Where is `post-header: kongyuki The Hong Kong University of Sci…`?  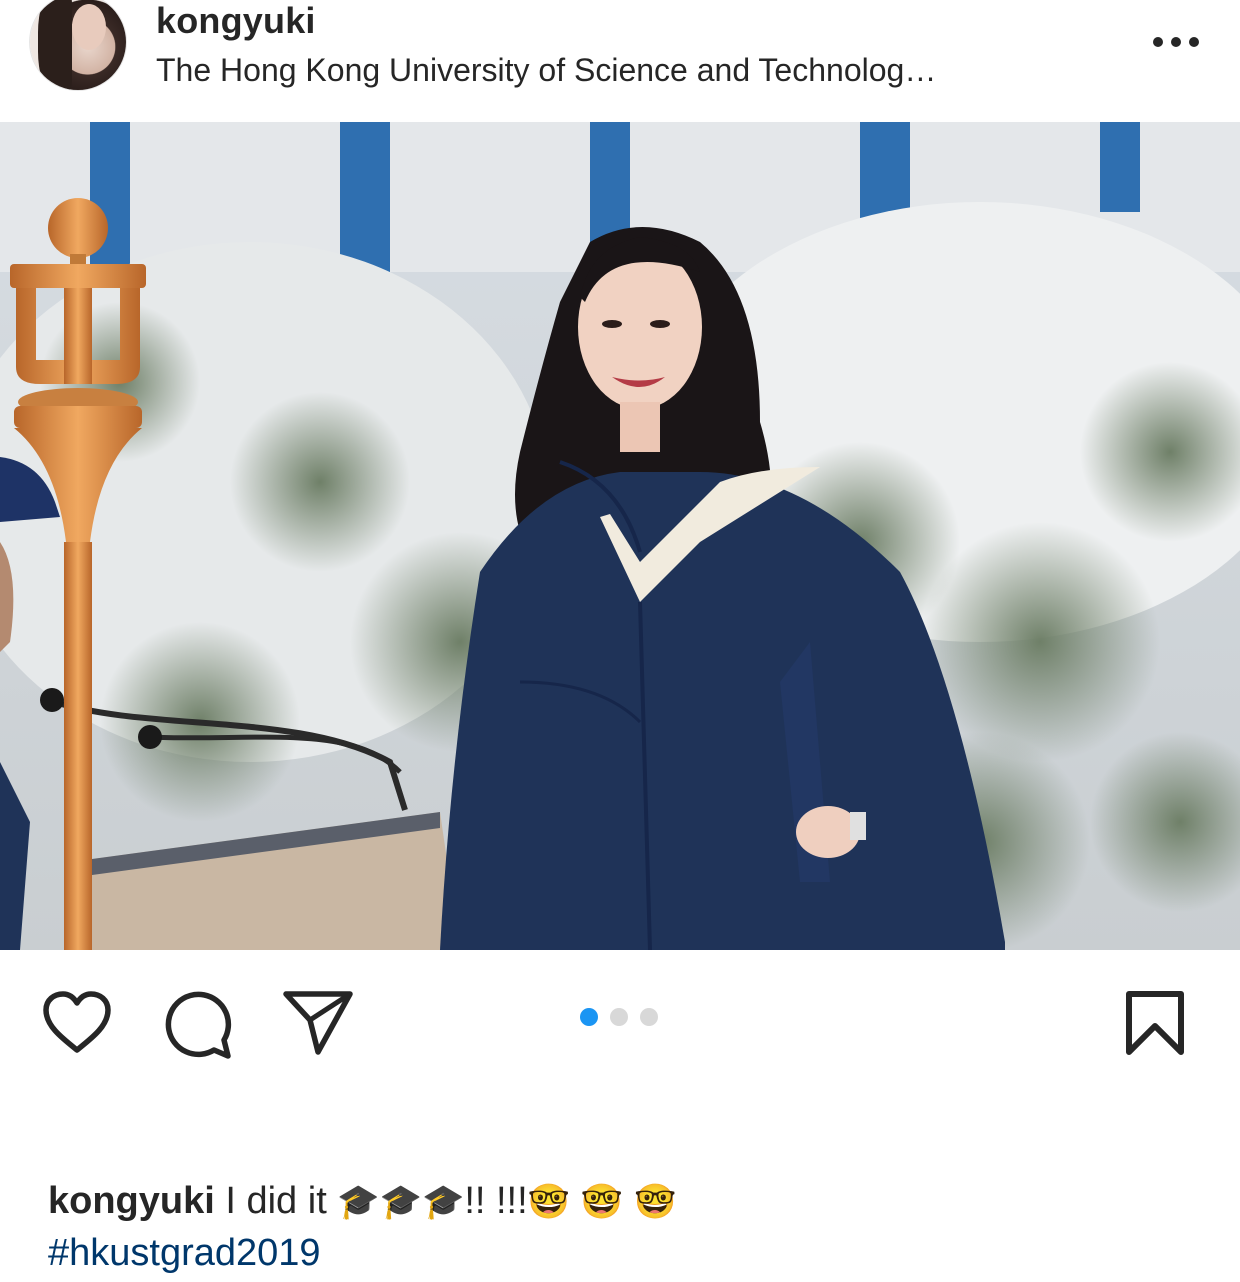
post-header: kongyuki The Hong Kong University of Sci… is located at coordinates (620, 61).